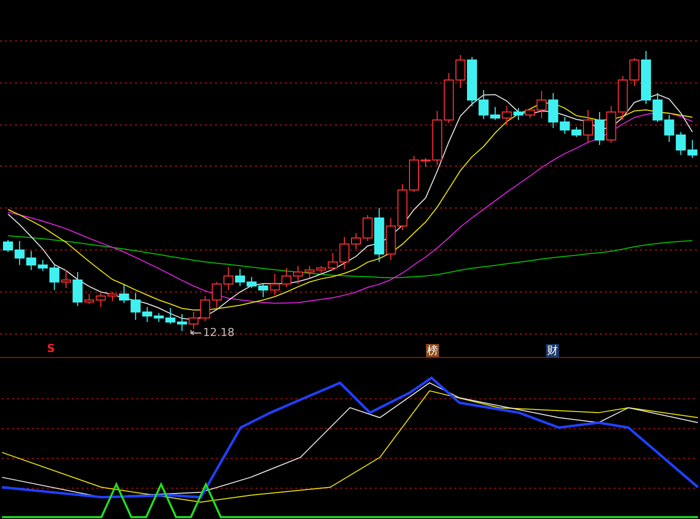 The width and height of the screenshot is (700, 519). Describe the element at coordinates (51, 348) in the screenshot. I see `signal-marker: S` at that location.